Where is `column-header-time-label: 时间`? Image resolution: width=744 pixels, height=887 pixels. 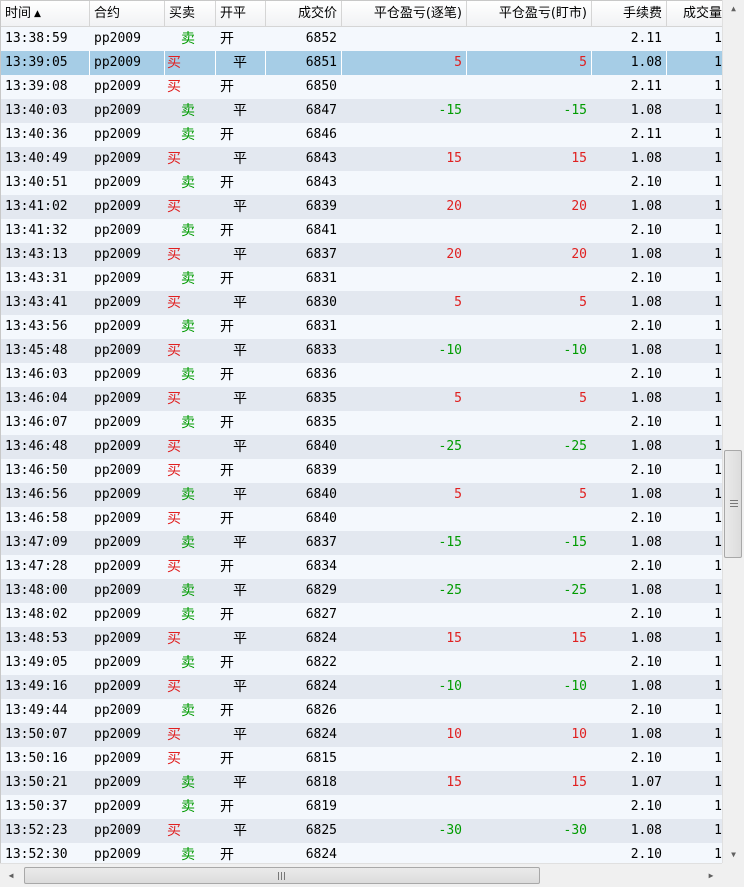
column-header-time-label: 时间 is located at coordinates (18, 13).